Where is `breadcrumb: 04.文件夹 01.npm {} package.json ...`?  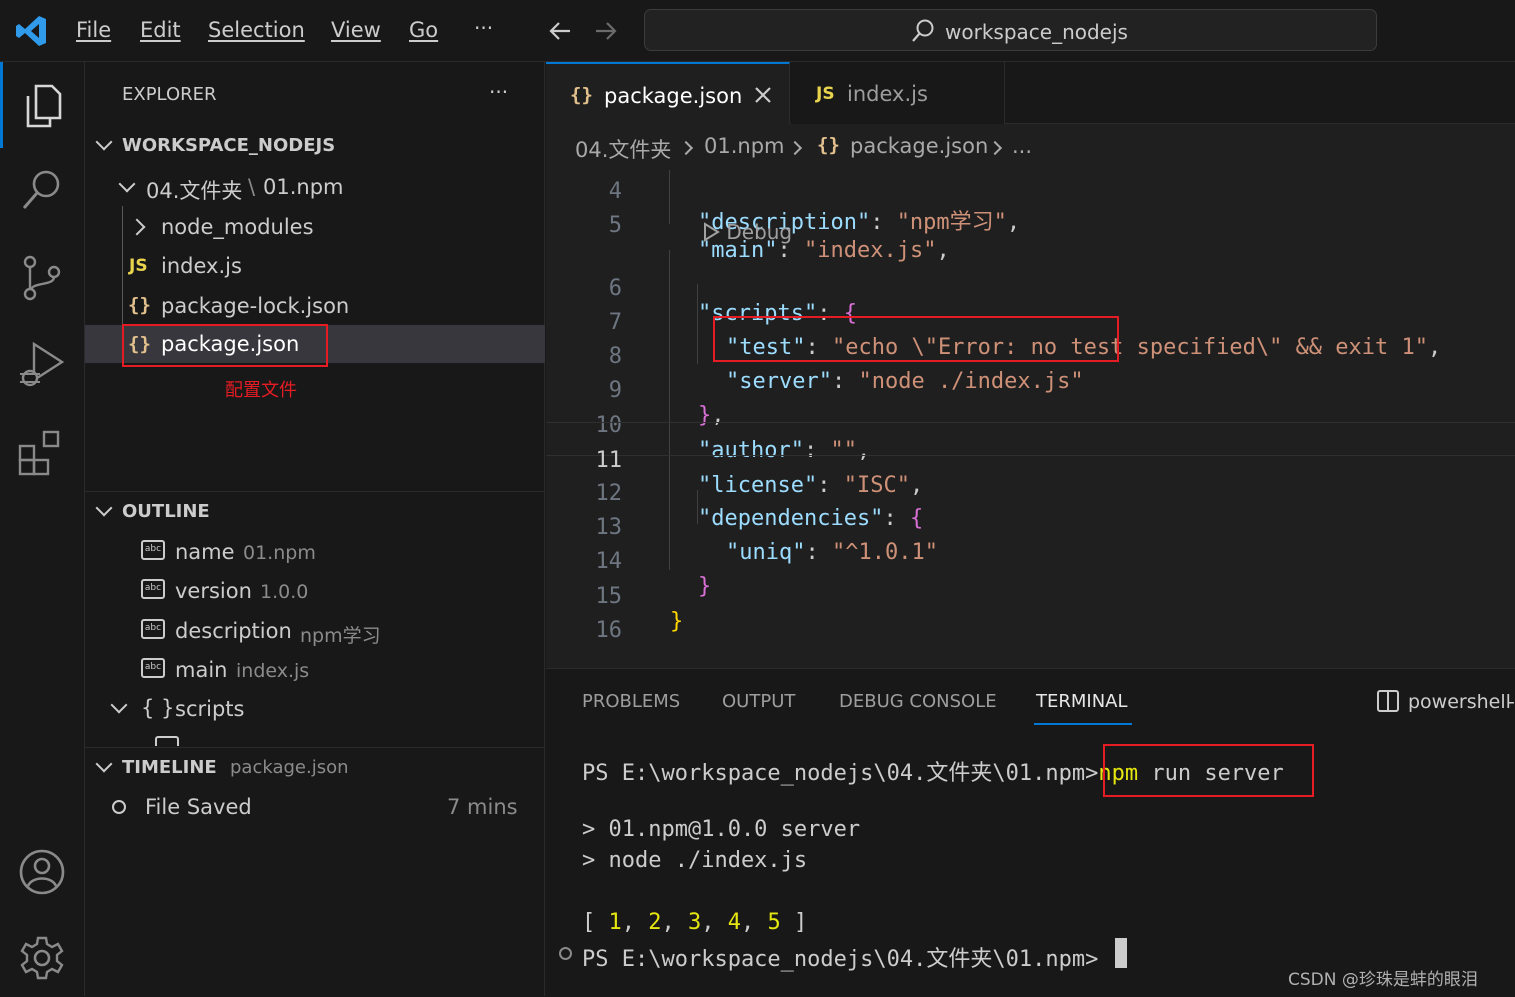
breadcrumb: 04.文件夹 01.npm {} package.json ... is located at coordinates (1030, 147).